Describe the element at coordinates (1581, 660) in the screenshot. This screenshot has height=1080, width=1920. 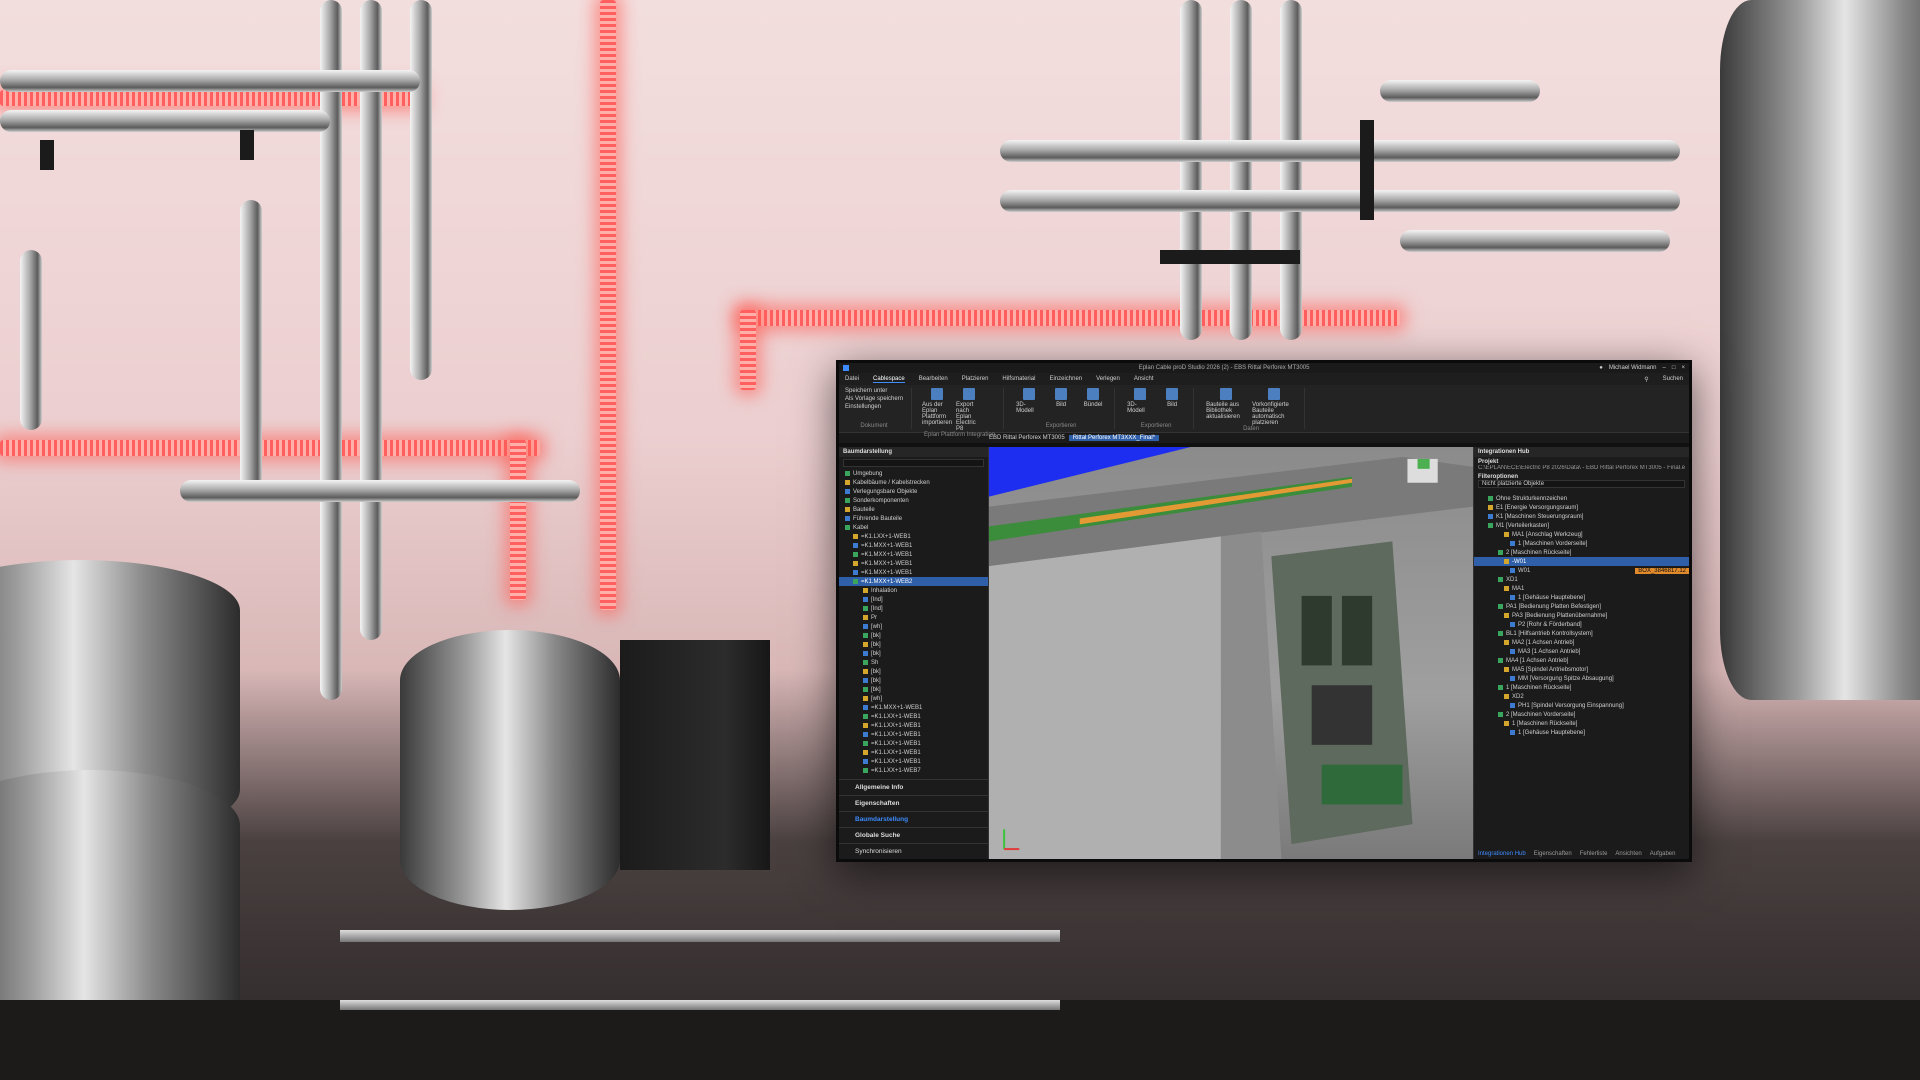
I see `tree-item: MA4 [1 Achsen Antrieb]` at that location.